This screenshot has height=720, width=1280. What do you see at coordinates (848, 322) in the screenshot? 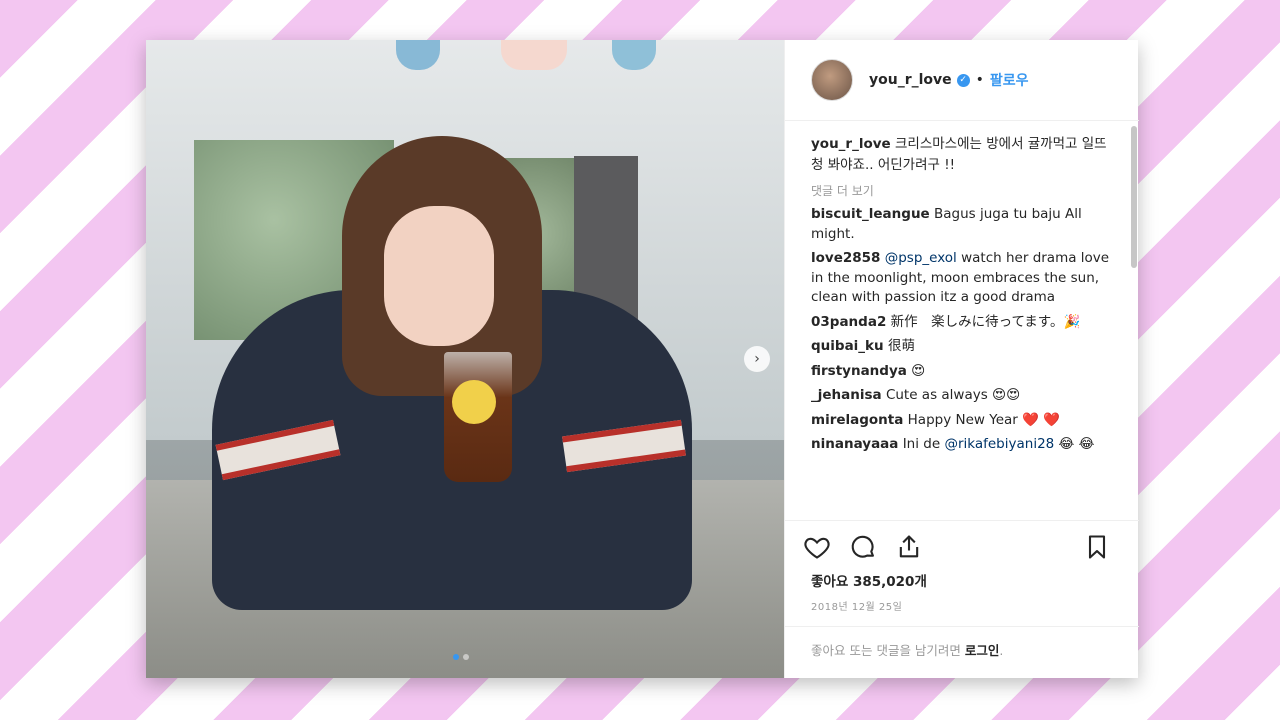
I see `comment-username: 03panda2` at bounding box center [848, 322].